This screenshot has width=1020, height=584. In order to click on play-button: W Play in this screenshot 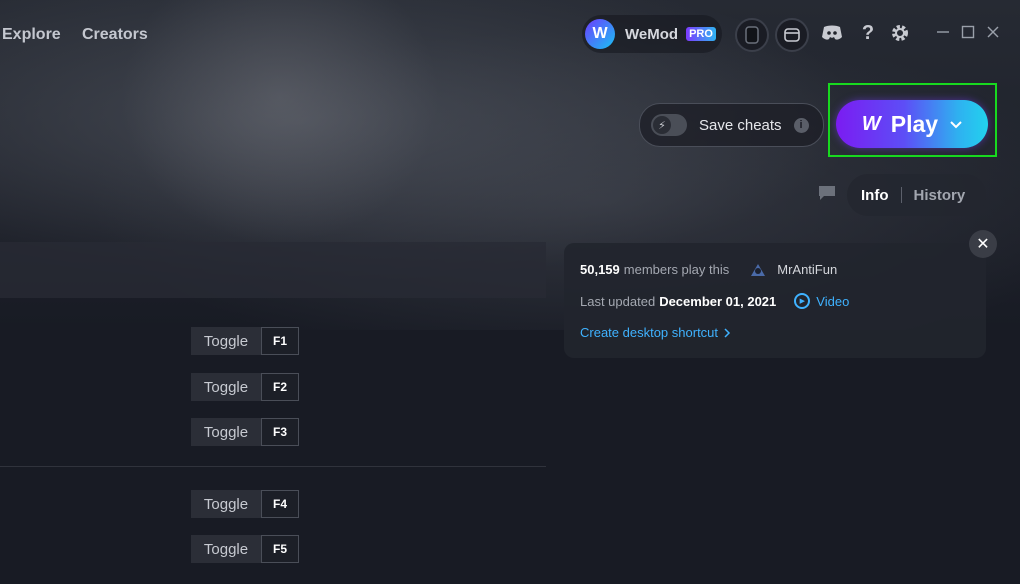, I will do `click(912, 124)`.